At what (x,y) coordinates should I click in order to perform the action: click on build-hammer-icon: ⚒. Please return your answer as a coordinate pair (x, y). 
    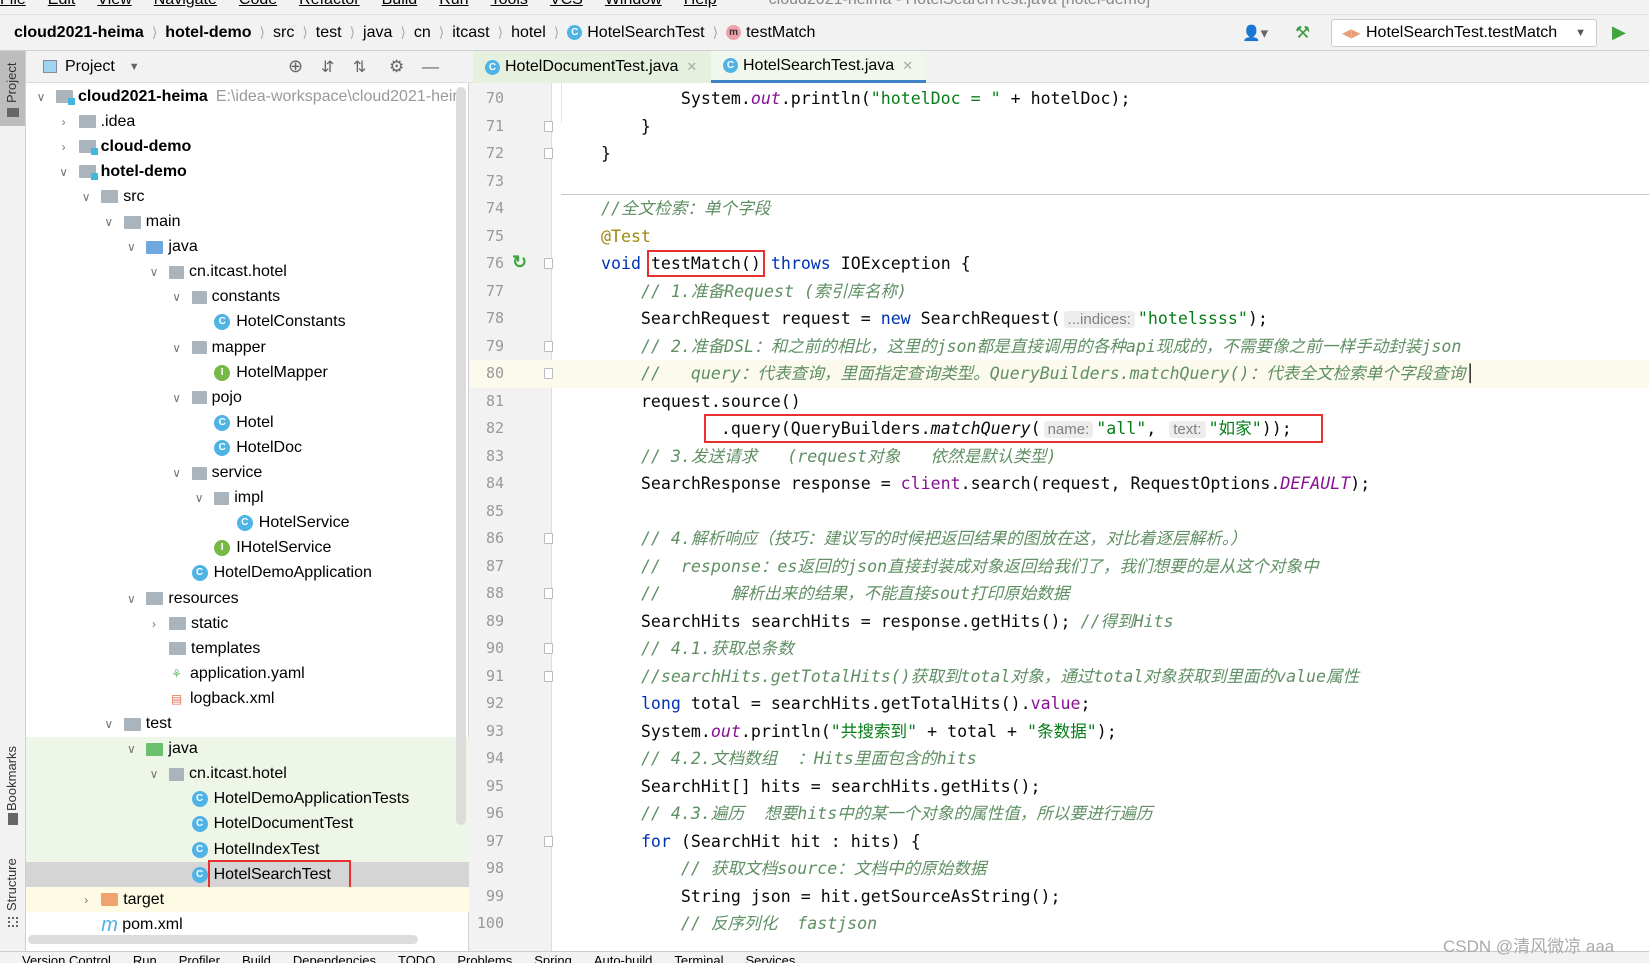
    Looking at the image, I should click on (1302, 33).